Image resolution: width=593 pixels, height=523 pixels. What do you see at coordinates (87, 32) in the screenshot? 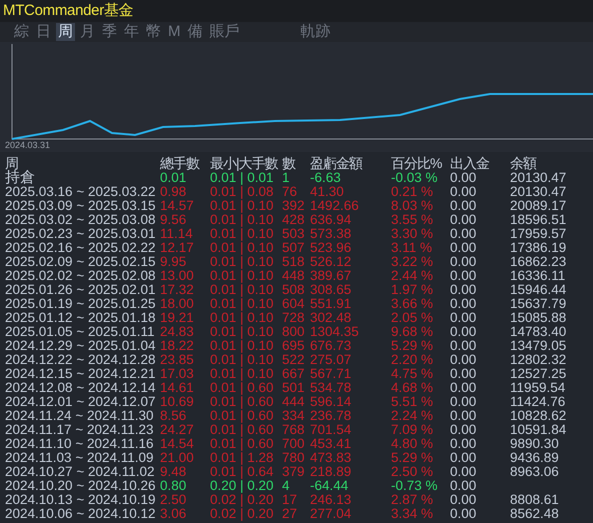
I see `tab: 月` at bounding box center [87, 32].